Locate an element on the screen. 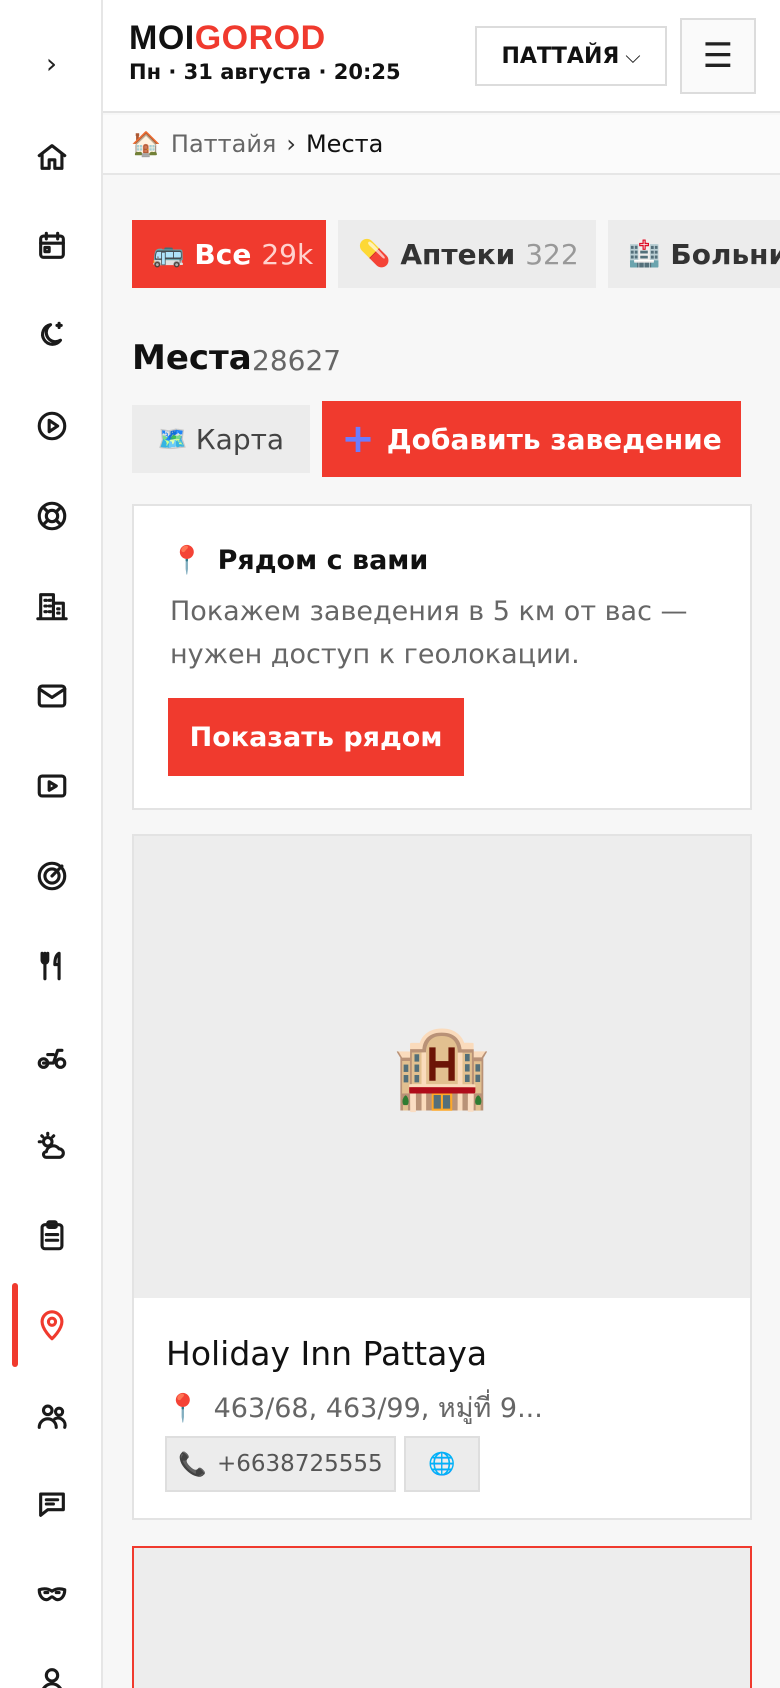 Image resolution: width=780 pixels, height=1688 pixels. show-nearby-button: Показать рядом is located at coordinates (316, 737).